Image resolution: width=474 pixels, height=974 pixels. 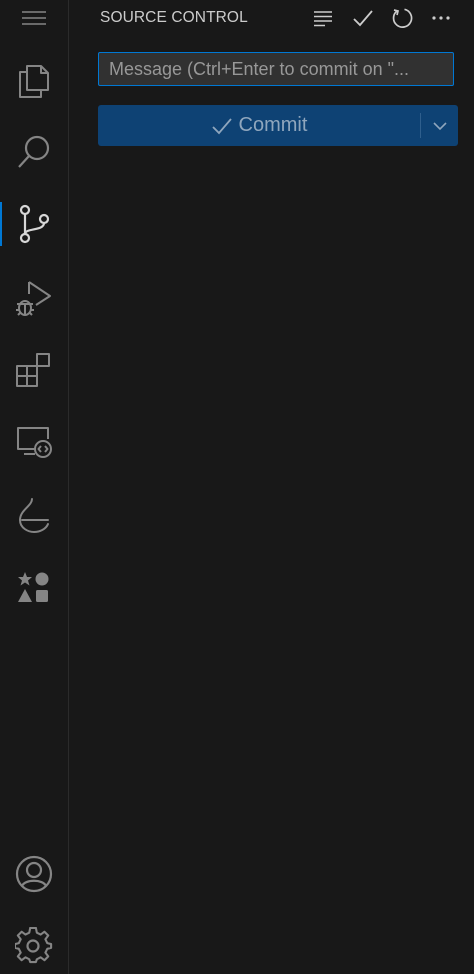 What do you see at coordinates (271, 18) in the screenshot?
I see `sidebar-header: SOURCE CONTROL` at bounding box center [271, 18].